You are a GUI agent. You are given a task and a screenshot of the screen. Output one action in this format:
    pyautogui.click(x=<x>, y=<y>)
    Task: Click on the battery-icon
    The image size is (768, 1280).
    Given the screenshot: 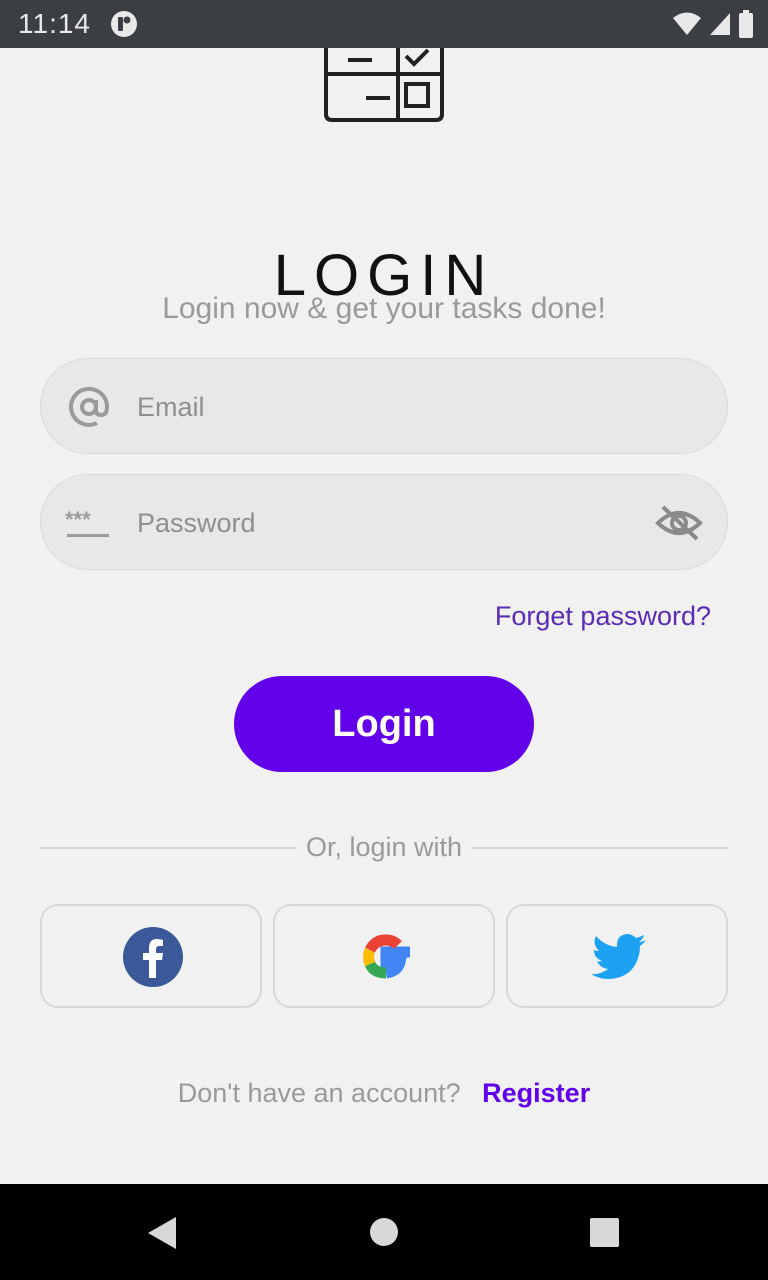 What is the action you would take?
    pyautogui.click(x=746, y=24)
    